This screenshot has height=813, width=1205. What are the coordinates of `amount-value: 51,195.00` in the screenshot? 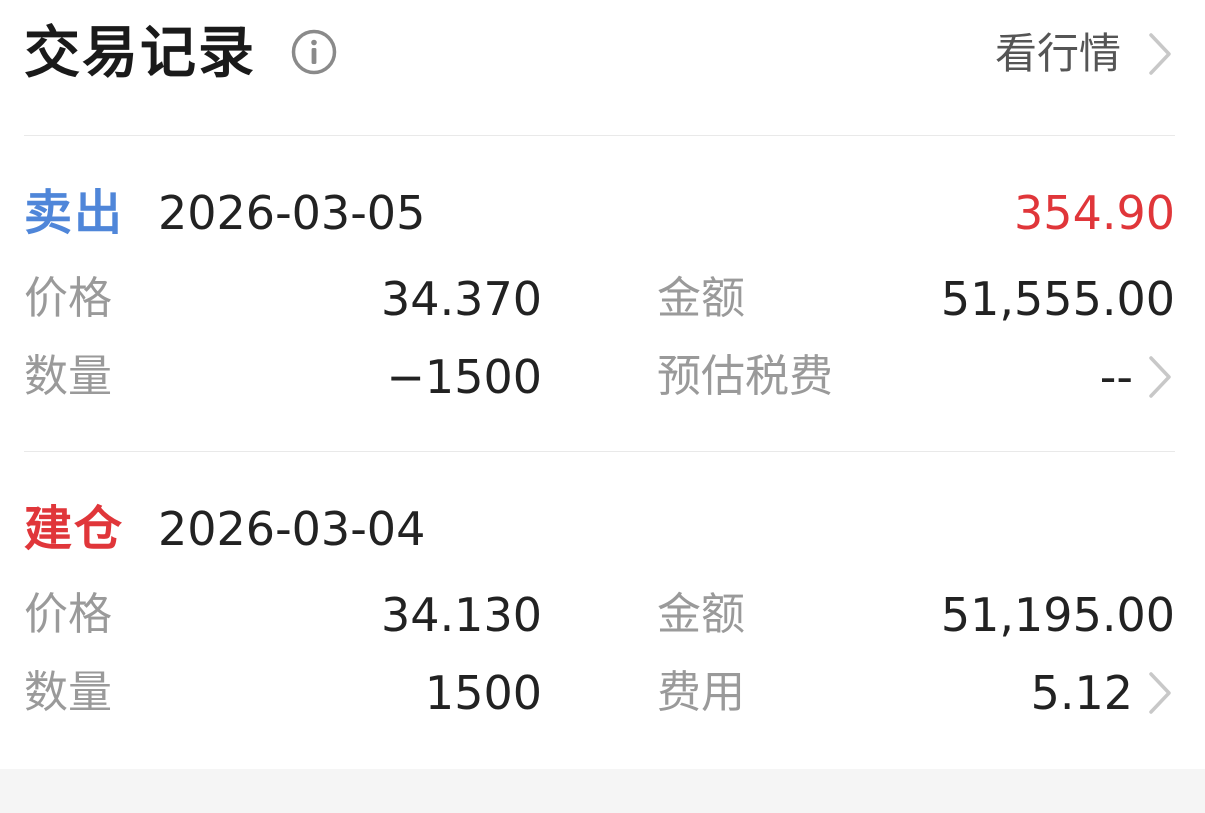 It's located at (1057, 615).